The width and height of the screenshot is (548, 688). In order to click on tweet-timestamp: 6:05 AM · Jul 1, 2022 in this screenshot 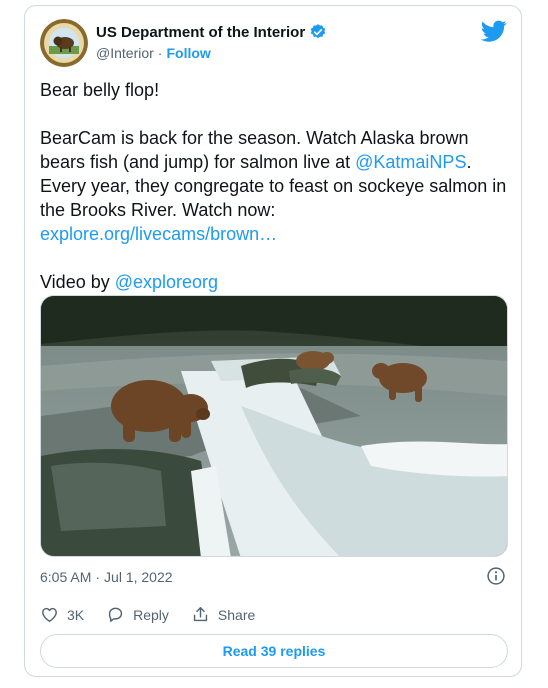, I will do `click(106, 577)`.